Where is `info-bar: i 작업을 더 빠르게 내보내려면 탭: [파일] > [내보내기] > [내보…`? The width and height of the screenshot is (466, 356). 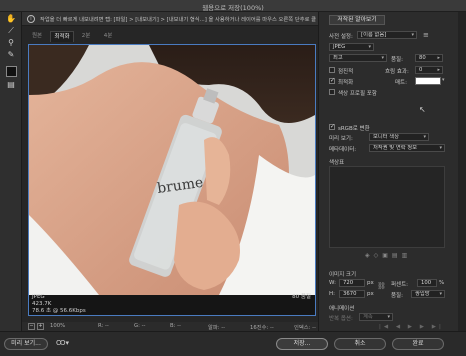 info-bar: i 작업을 더 빠르게 내보내려면 탭: [파일] > [내보내기] > [내보… is located at coordinates (170, 19).